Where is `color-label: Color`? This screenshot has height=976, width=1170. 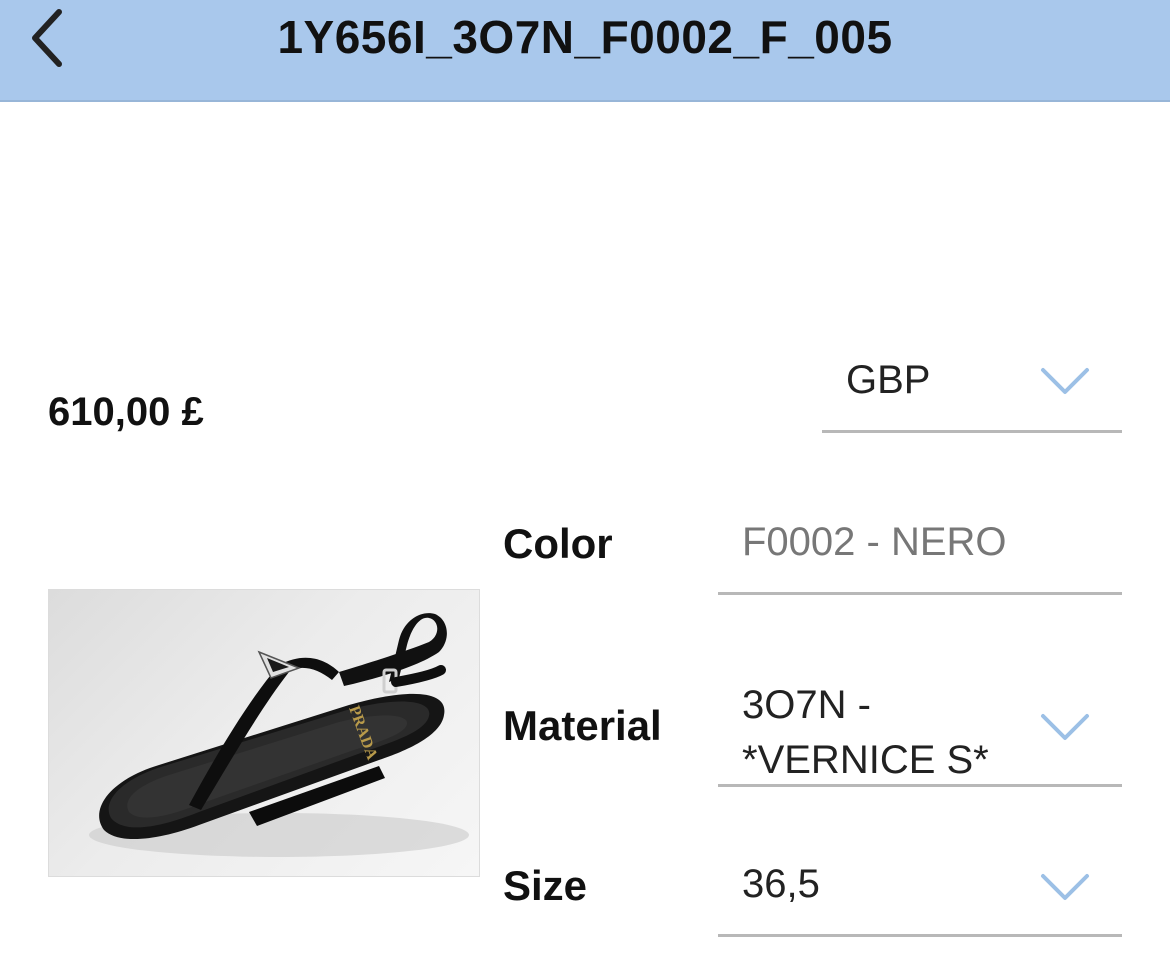
color-label: Color is located at coordinates (558, 543).